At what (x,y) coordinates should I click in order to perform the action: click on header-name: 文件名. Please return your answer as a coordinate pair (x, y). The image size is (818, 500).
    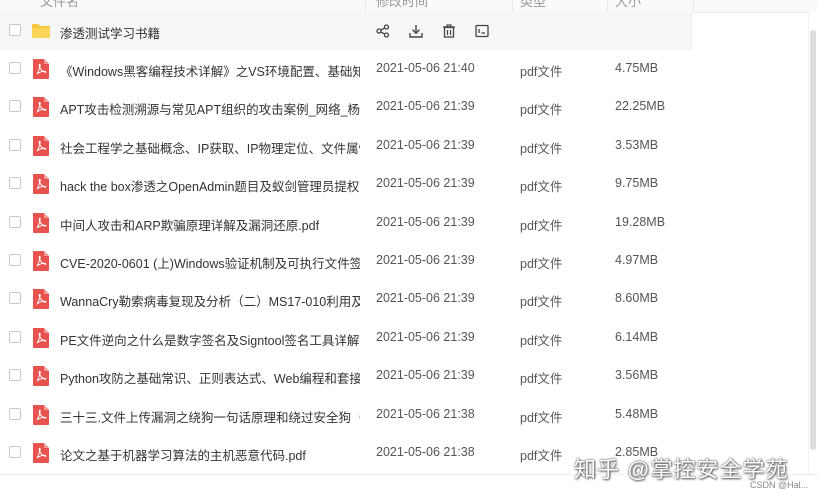
    Looking at the image, I should click on (59, 5).